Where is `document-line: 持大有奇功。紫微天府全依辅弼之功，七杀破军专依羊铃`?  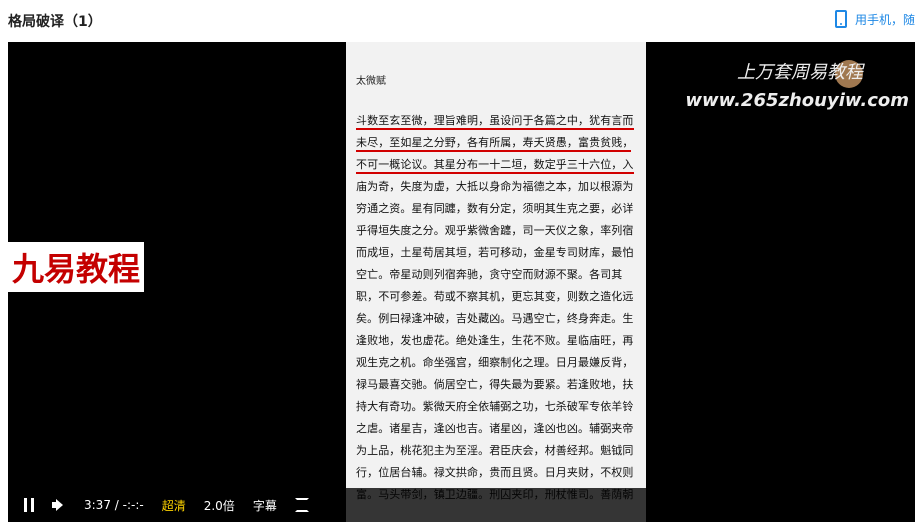
document-line: 持大有奇功。紫微天府全依辅弼之功，七杀破军专依羊铃 is located at coordinates (495, 406).